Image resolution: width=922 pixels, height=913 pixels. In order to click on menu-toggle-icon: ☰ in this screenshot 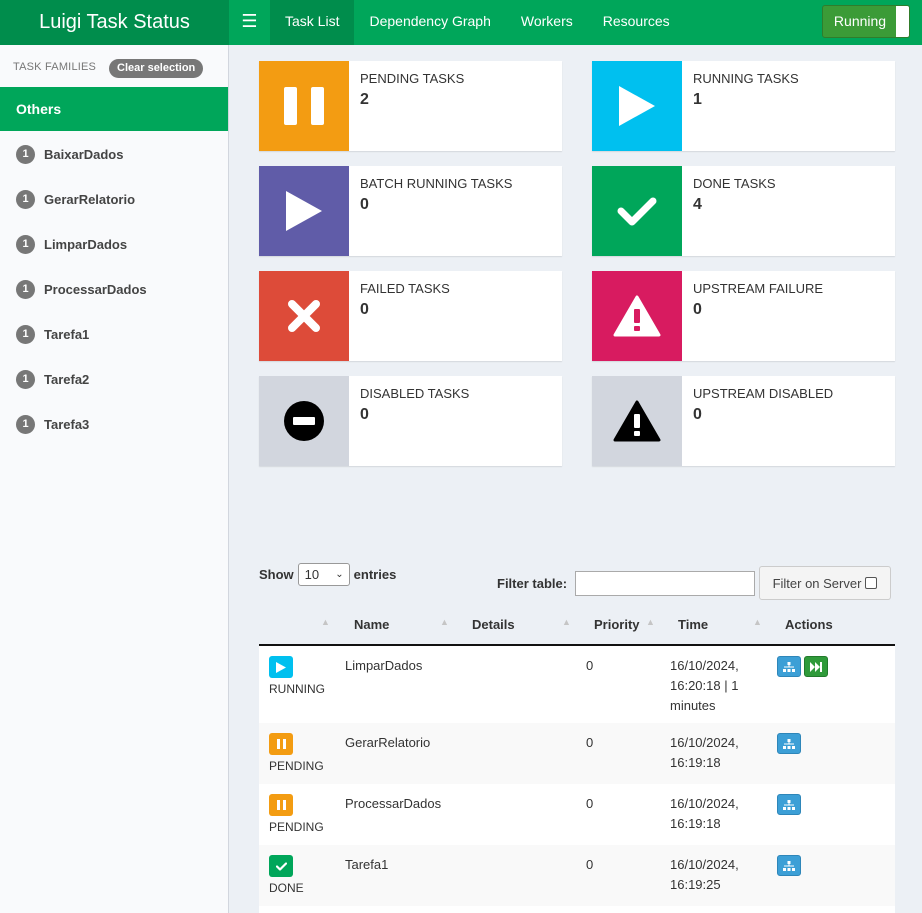, I will do `click(249, 22)`.